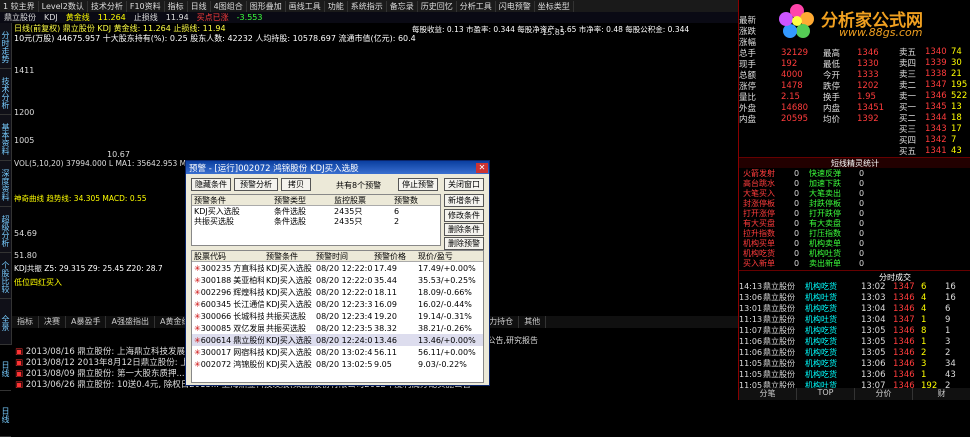 This screenshot has height=437, width=970. I want to click on menu-item: Level2数认, so click(63, 6).